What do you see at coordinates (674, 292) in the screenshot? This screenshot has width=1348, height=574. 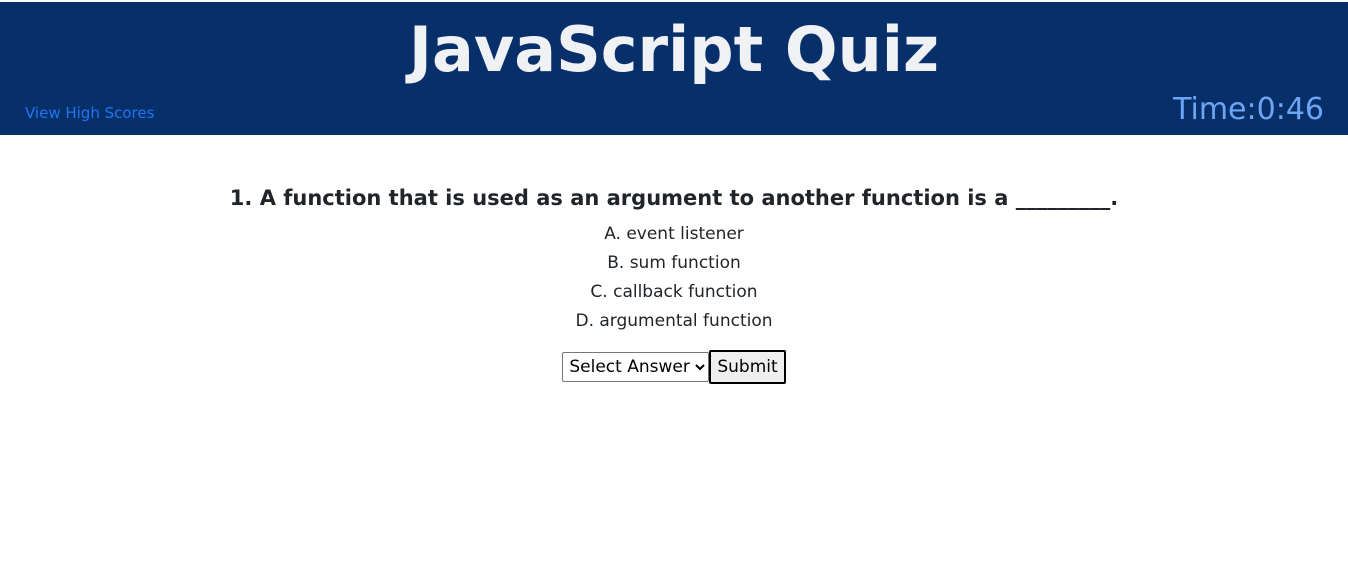 I see `choice-c: C. callback function` at bounding box center [674, 292].